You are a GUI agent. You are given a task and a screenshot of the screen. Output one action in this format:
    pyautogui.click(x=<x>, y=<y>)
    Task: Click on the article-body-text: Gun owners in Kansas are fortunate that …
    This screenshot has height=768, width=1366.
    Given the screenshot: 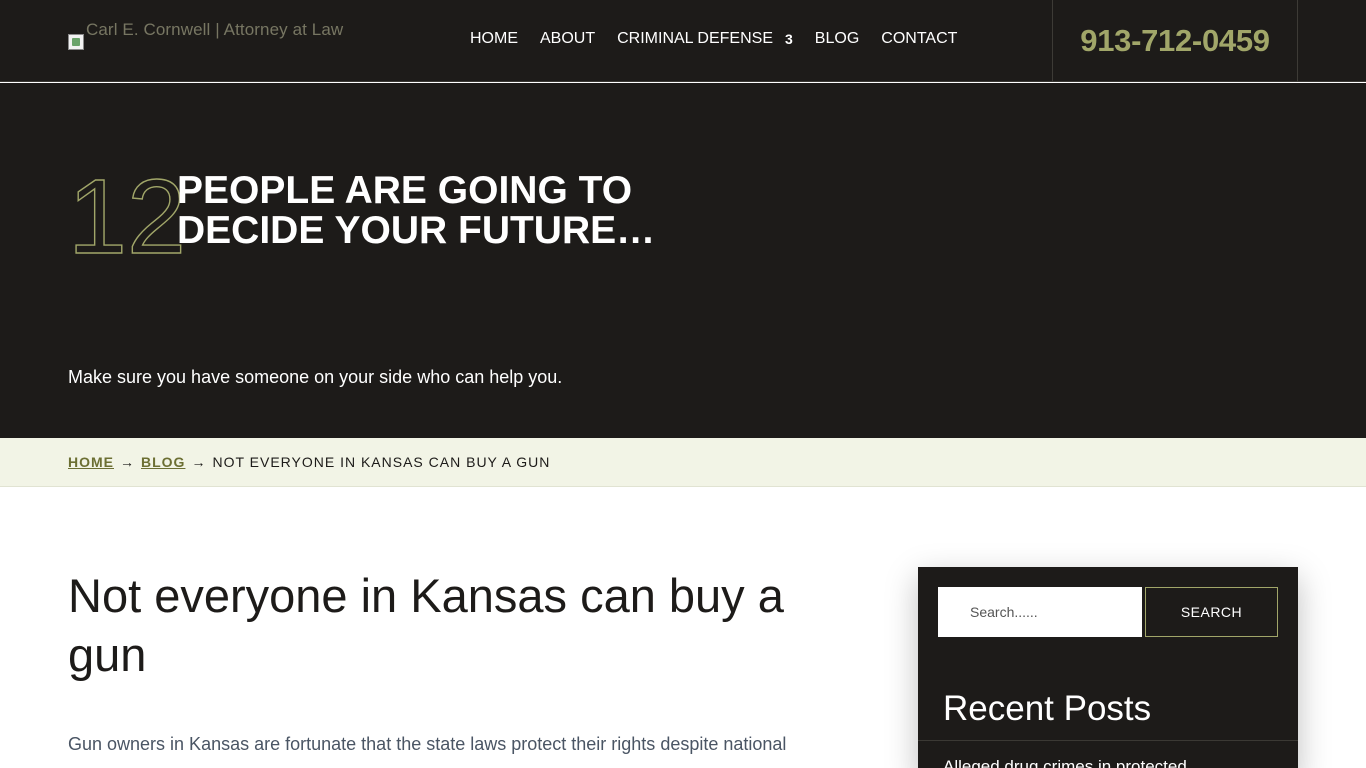 What is the action you would take?
    pyautogui.click(x=427, y=744)
    